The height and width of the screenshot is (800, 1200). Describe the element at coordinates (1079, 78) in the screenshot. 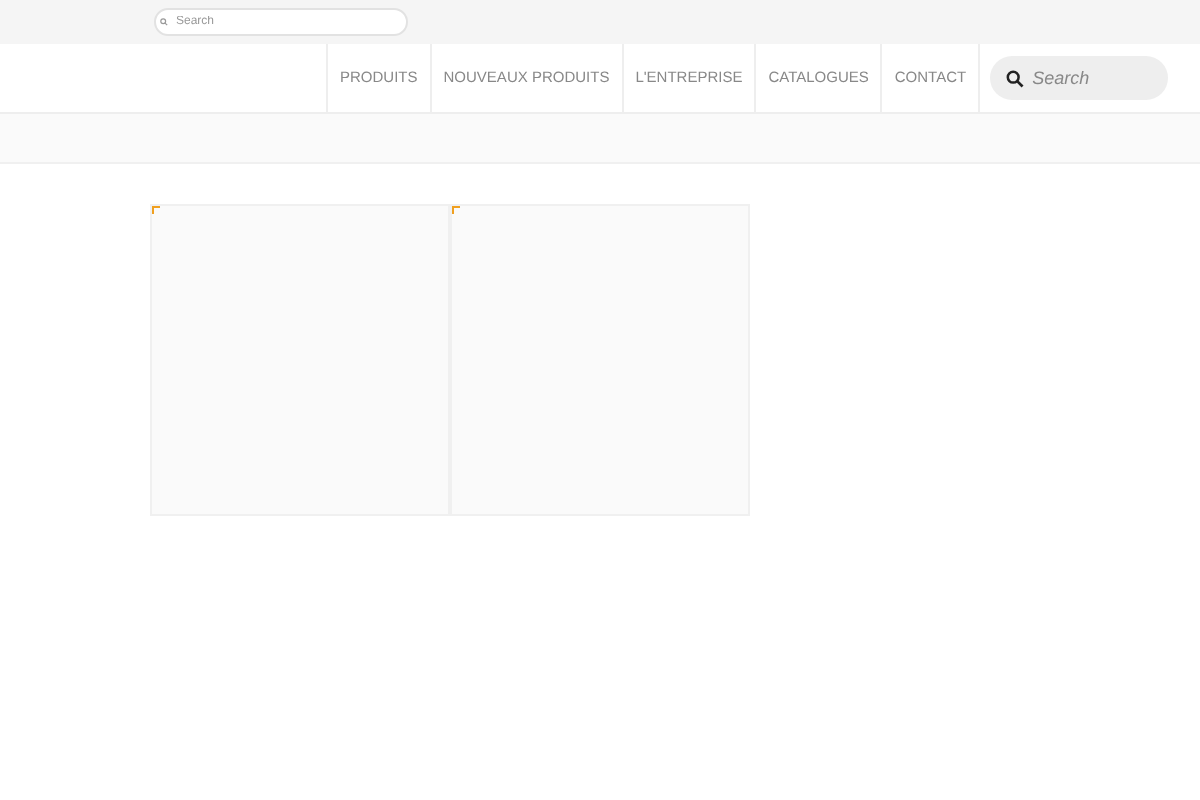

I see `search-field: Search` at that location.